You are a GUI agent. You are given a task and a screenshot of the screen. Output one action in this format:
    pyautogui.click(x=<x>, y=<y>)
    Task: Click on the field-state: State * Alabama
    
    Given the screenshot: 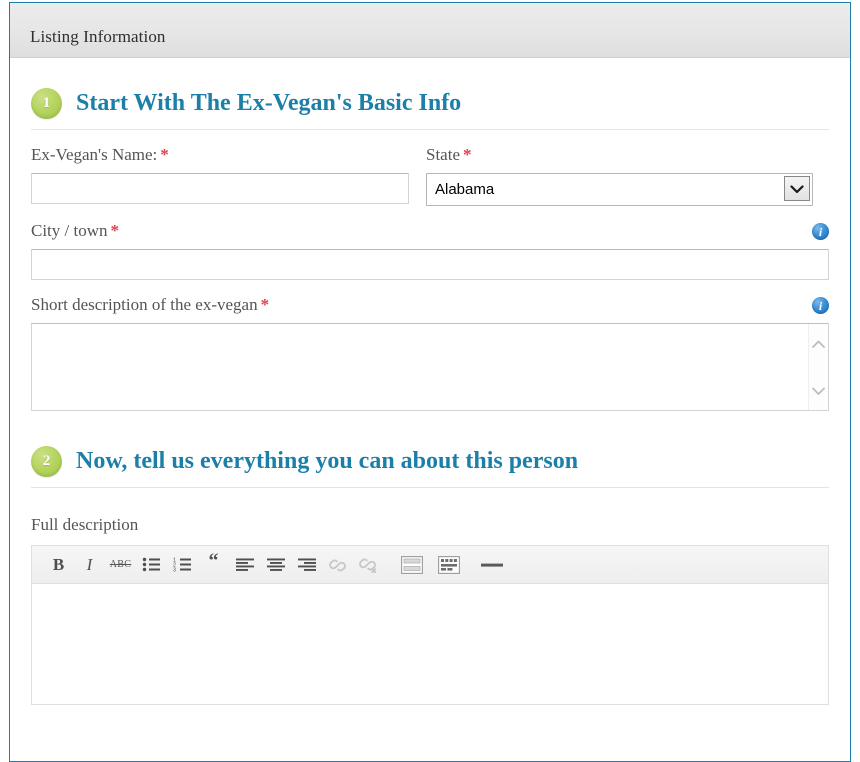 What is the action you would take?
    pyautogui.click(x=619, y=175)
    